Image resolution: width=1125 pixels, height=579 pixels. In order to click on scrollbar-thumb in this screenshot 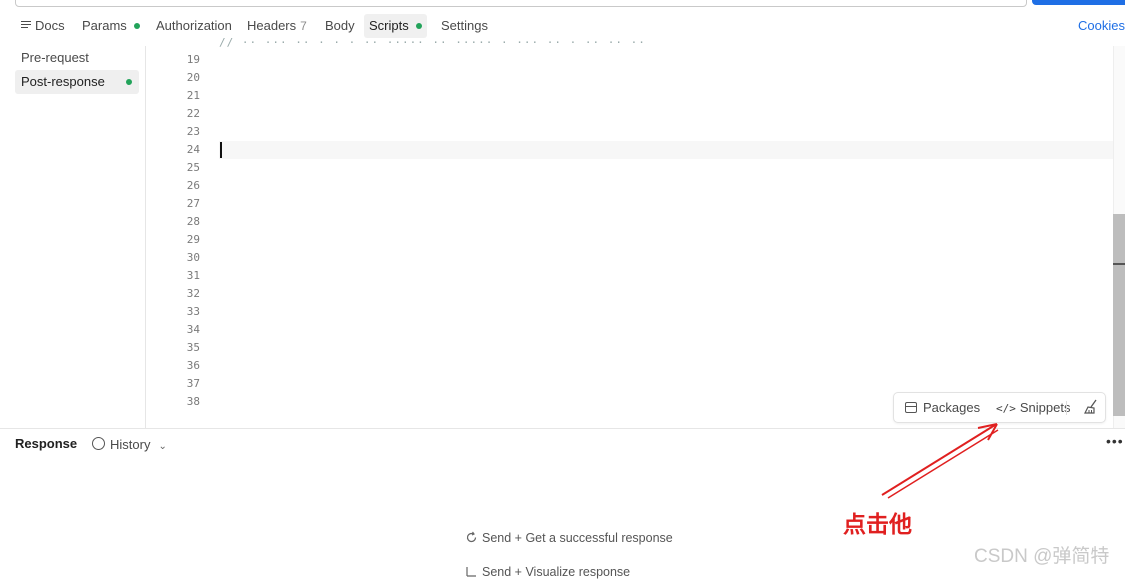, I will do `click(1119, 315)`.